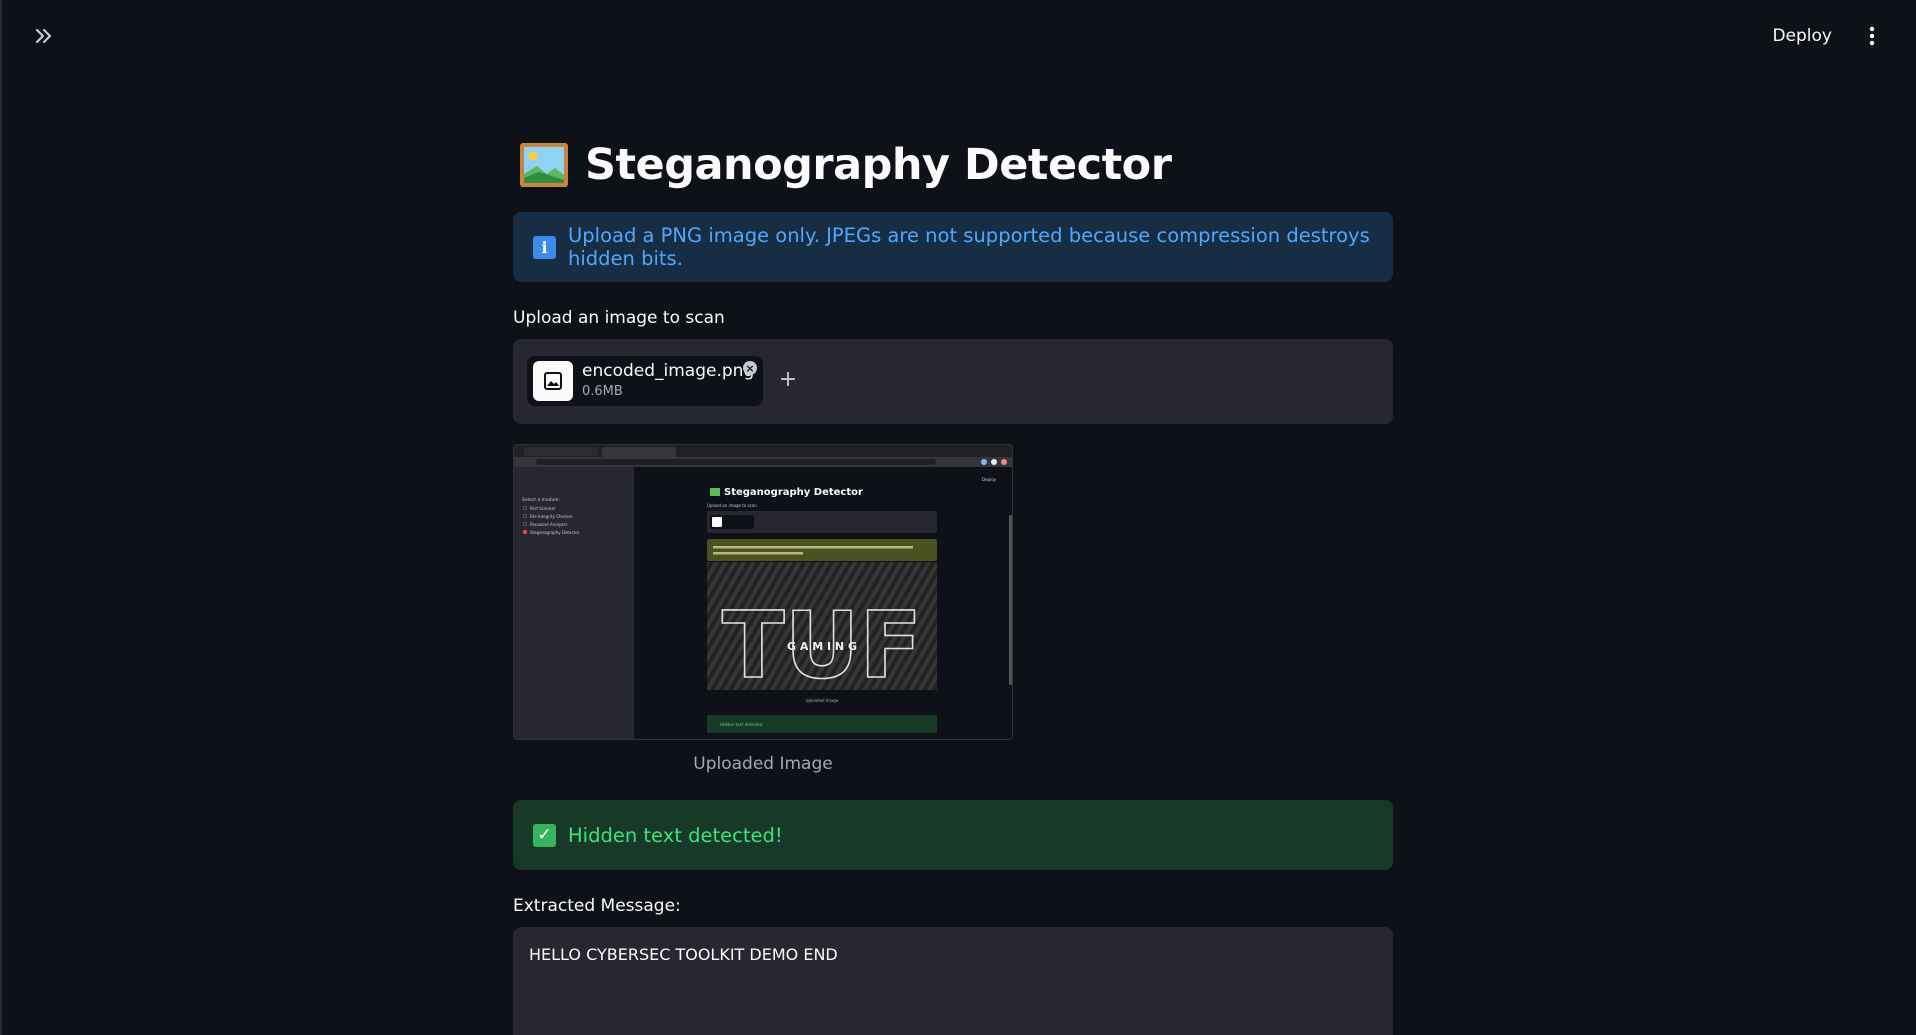 This screenshot has height=1035, width=1916. I want to click on uploaded-file-chip: encoded_image.png 0.6MB ×, so click(645, 381).